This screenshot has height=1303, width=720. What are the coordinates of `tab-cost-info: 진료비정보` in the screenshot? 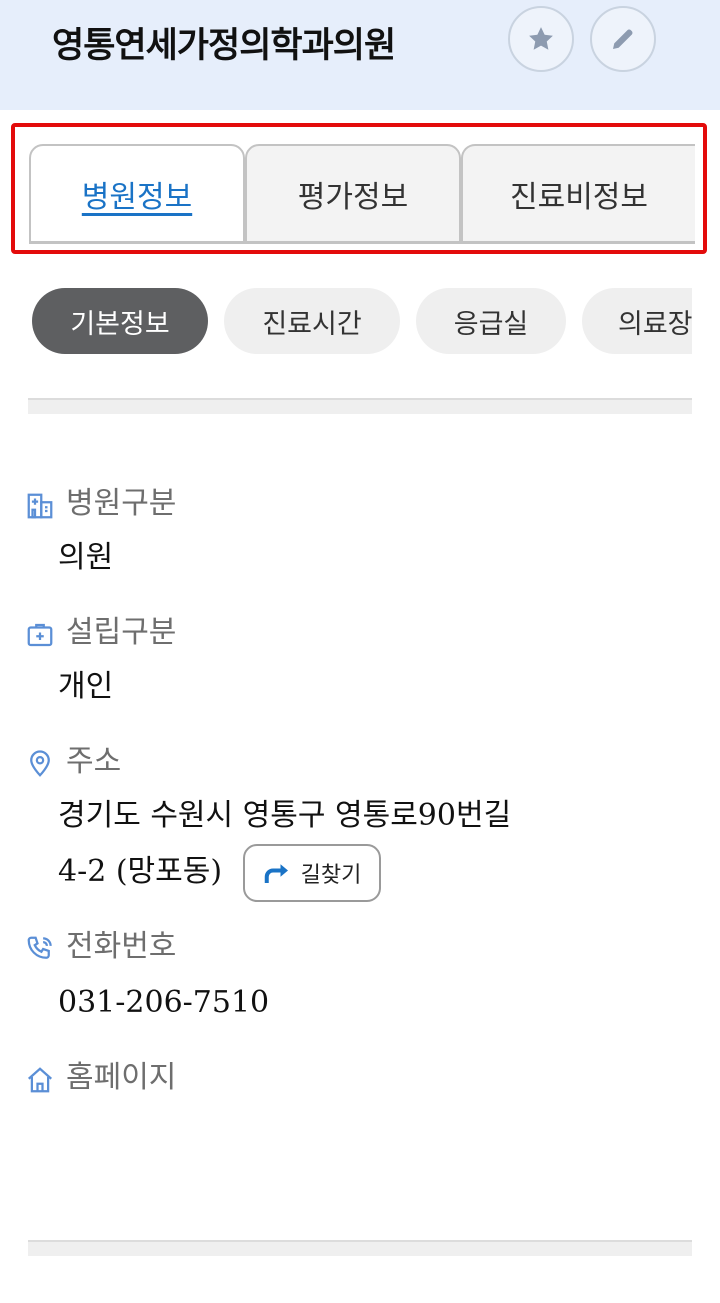 It's located at (578, 194).